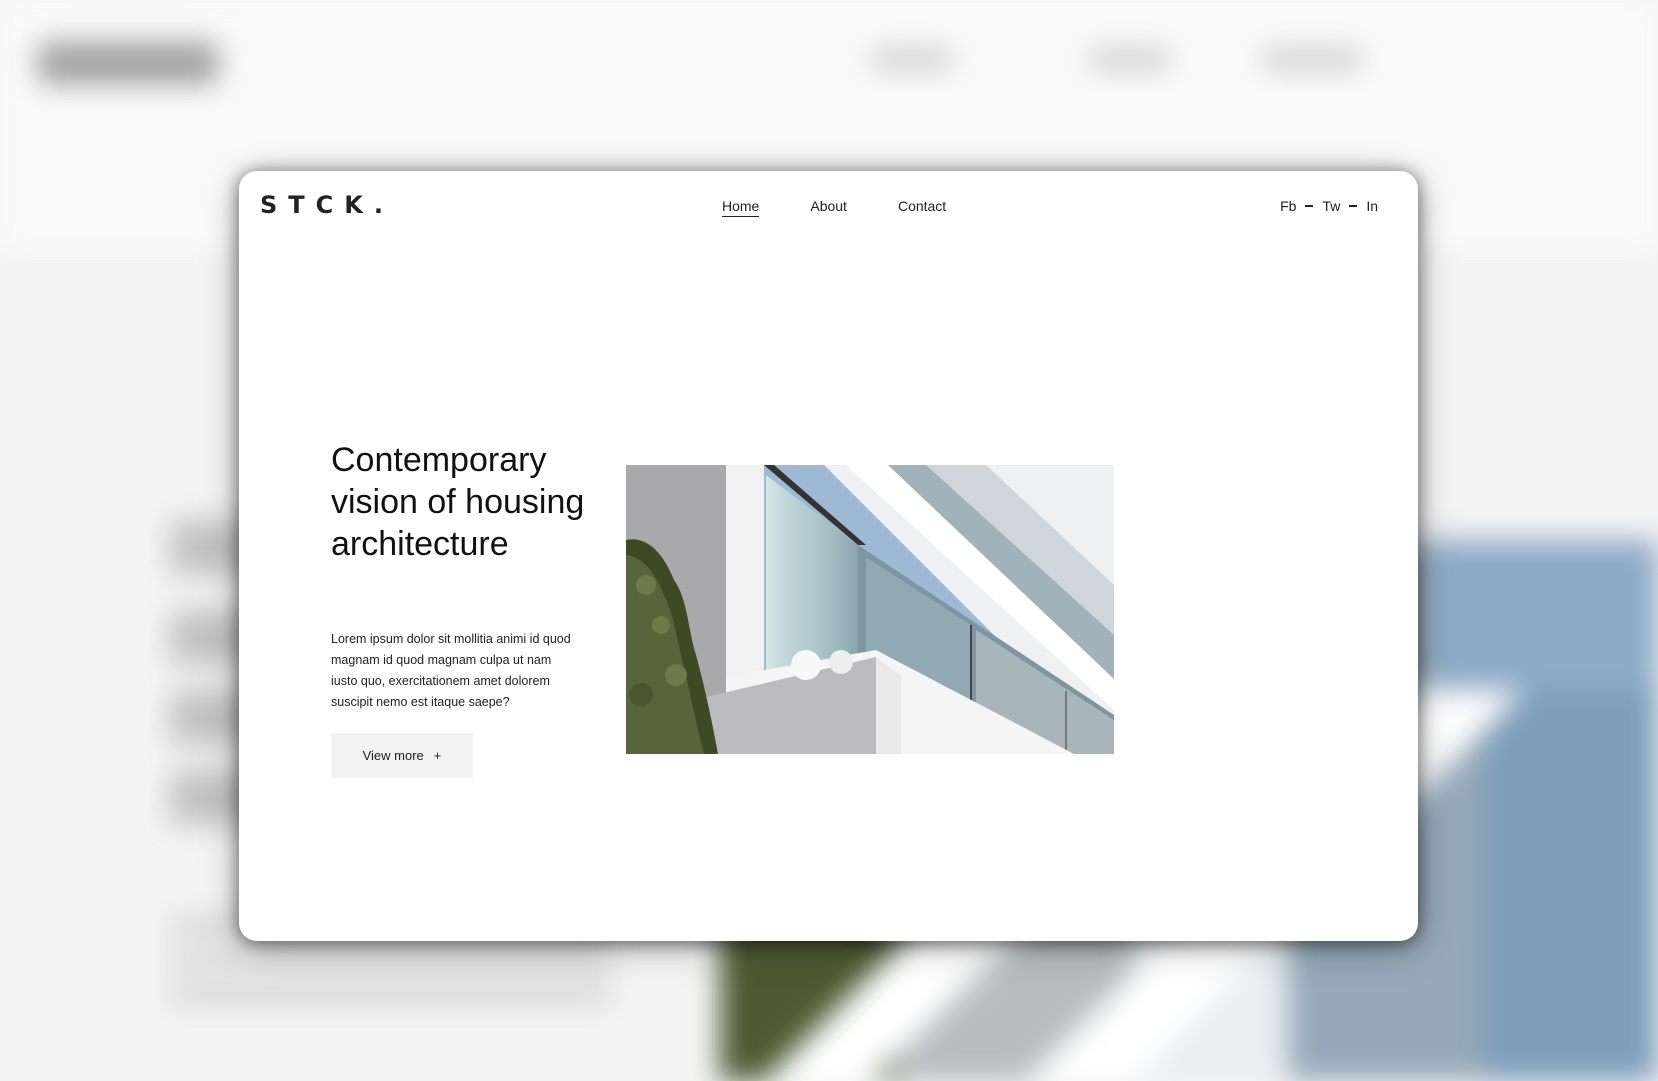  I want to click on nav-contact: Contact, so click(922, 207).